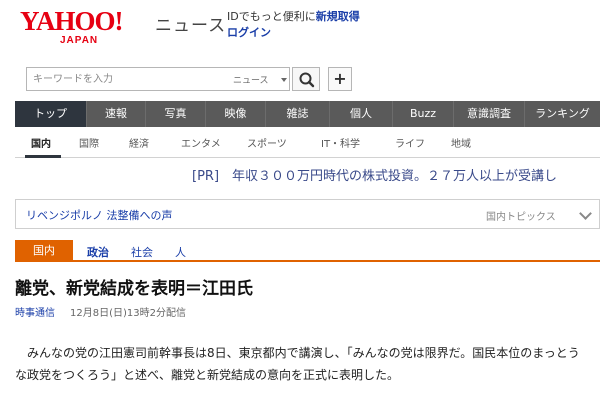 The height and width of the screenshot is (407, 600). Describe the element at coordinates (267, 142) in the screenshot. I see `sub-item-sports: スポーツ` at that location.